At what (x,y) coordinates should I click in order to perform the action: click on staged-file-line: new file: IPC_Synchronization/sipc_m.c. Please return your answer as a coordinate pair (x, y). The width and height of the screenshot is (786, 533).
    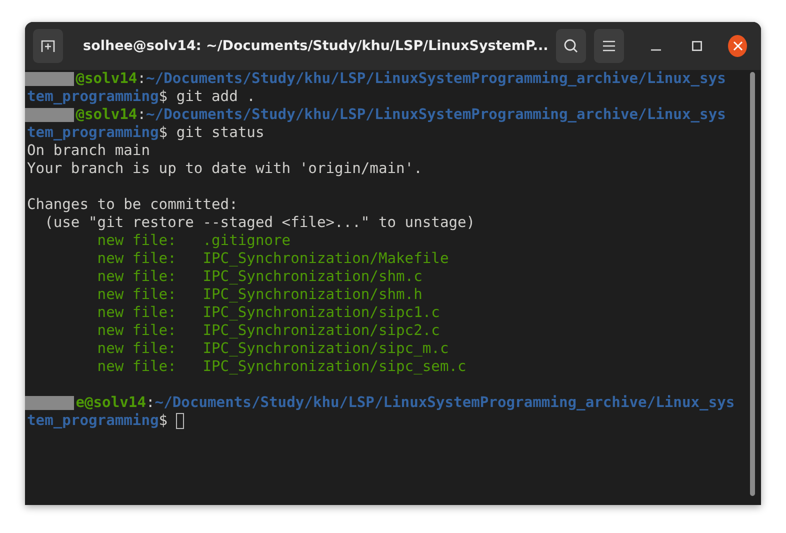
    Looking at the image, I should click on (272, 349).